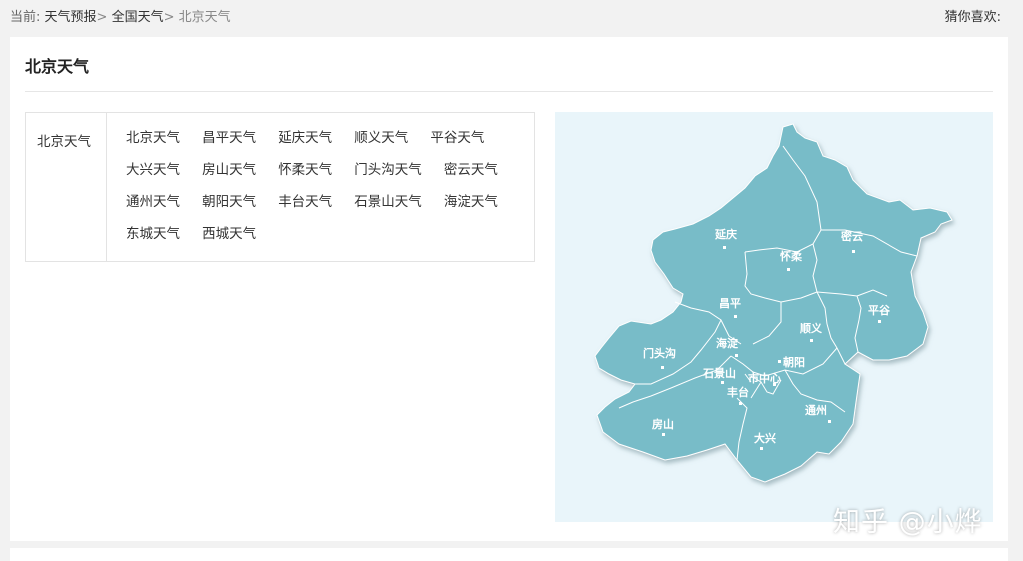 The image size is (1023, 561). I want to click on recommend-label: 猜你喜欢:, so click(972, 17).